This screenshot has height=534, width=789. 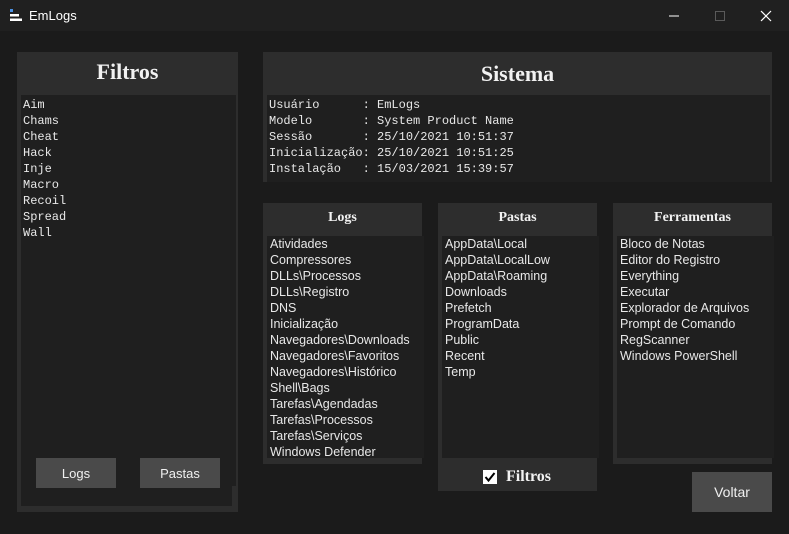 What do you see at coordinates (345, 356) in the screenshot?
I see `list-item: Navegadores\Favoritos` at bounding box center [345, 356].